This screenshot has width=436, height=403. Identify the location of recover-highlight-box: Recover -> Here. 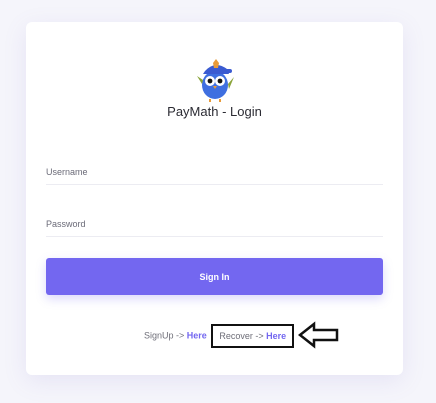
(253, 336).